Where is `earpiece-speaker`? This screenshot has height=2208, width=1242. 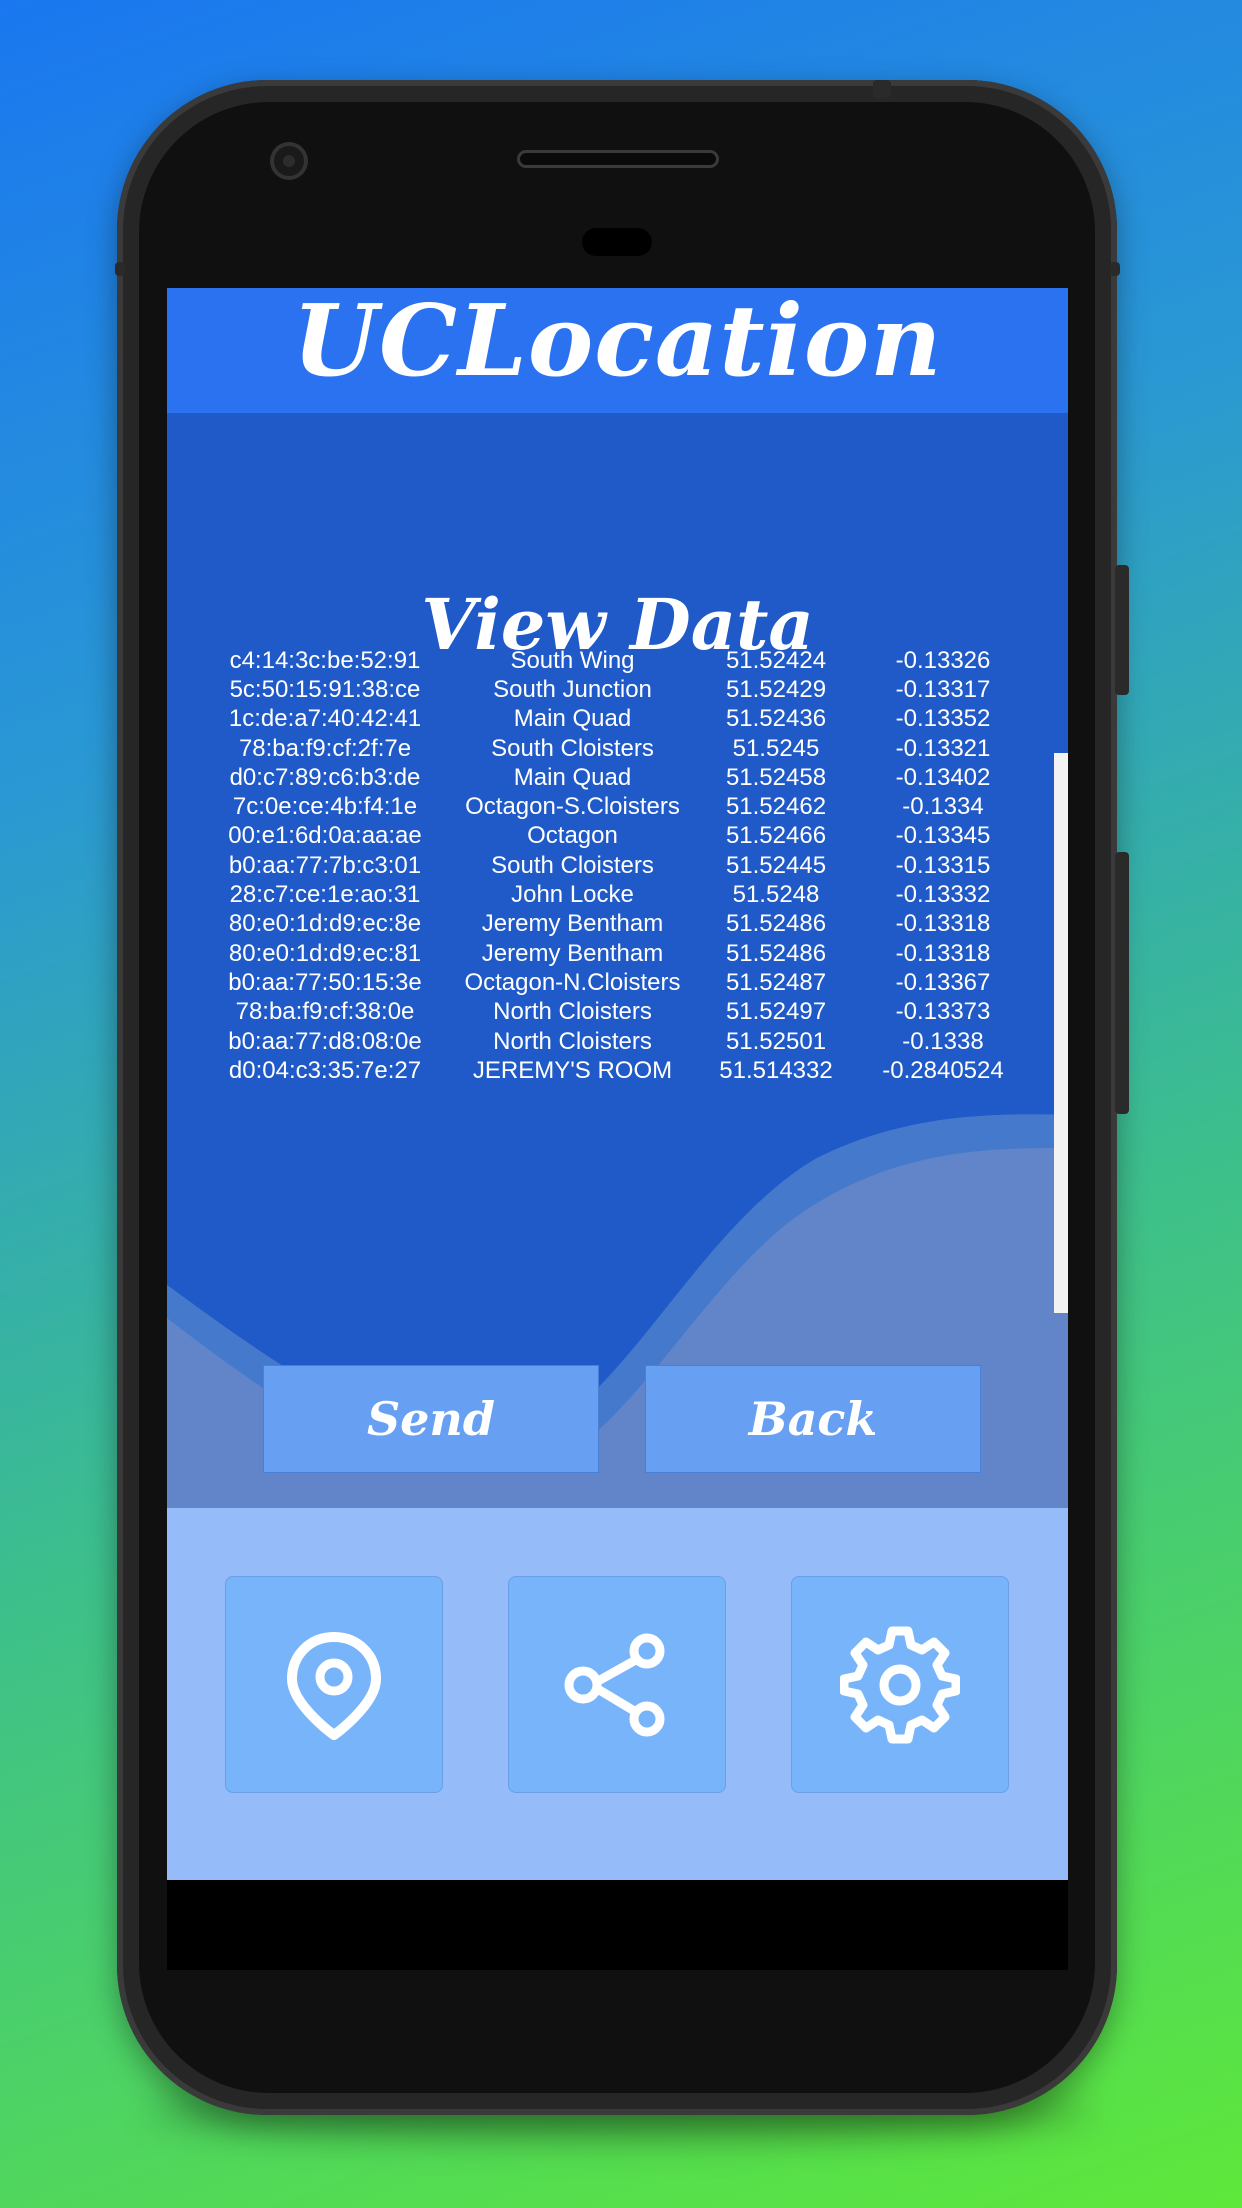
earpiece-speaker is located at coordinates (618, 159).